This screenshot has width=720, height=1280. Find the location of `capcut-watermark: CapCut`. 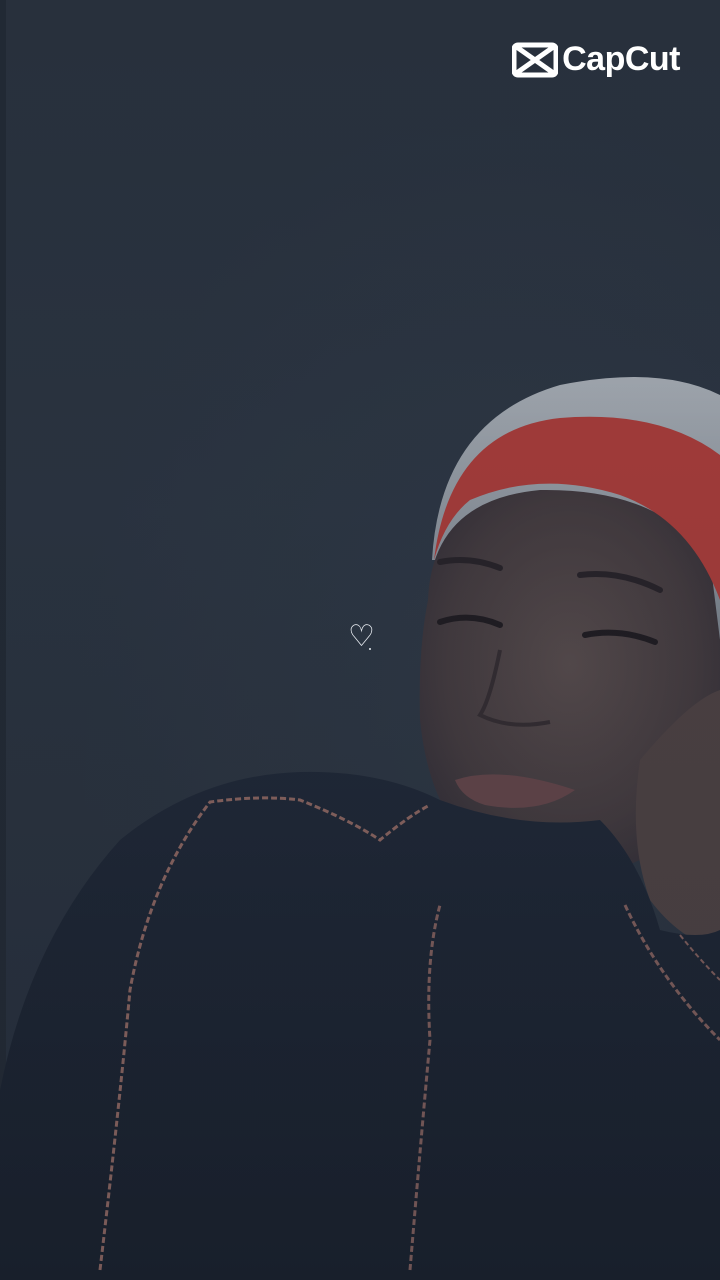

capcut-watermark: CapCut is located at coordinates (596, 59).